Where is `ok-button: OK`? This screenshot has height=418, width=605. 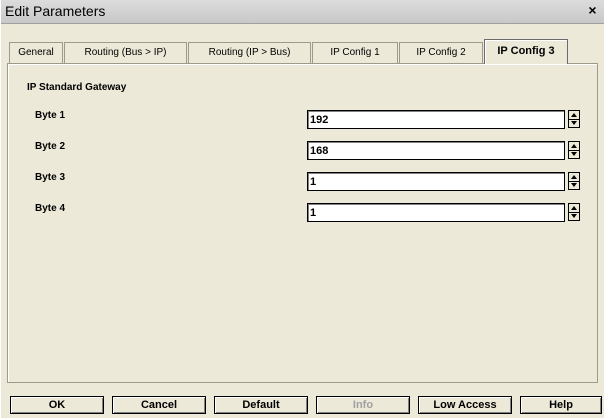 ok-button: OK is located at coordinates (57, 405).